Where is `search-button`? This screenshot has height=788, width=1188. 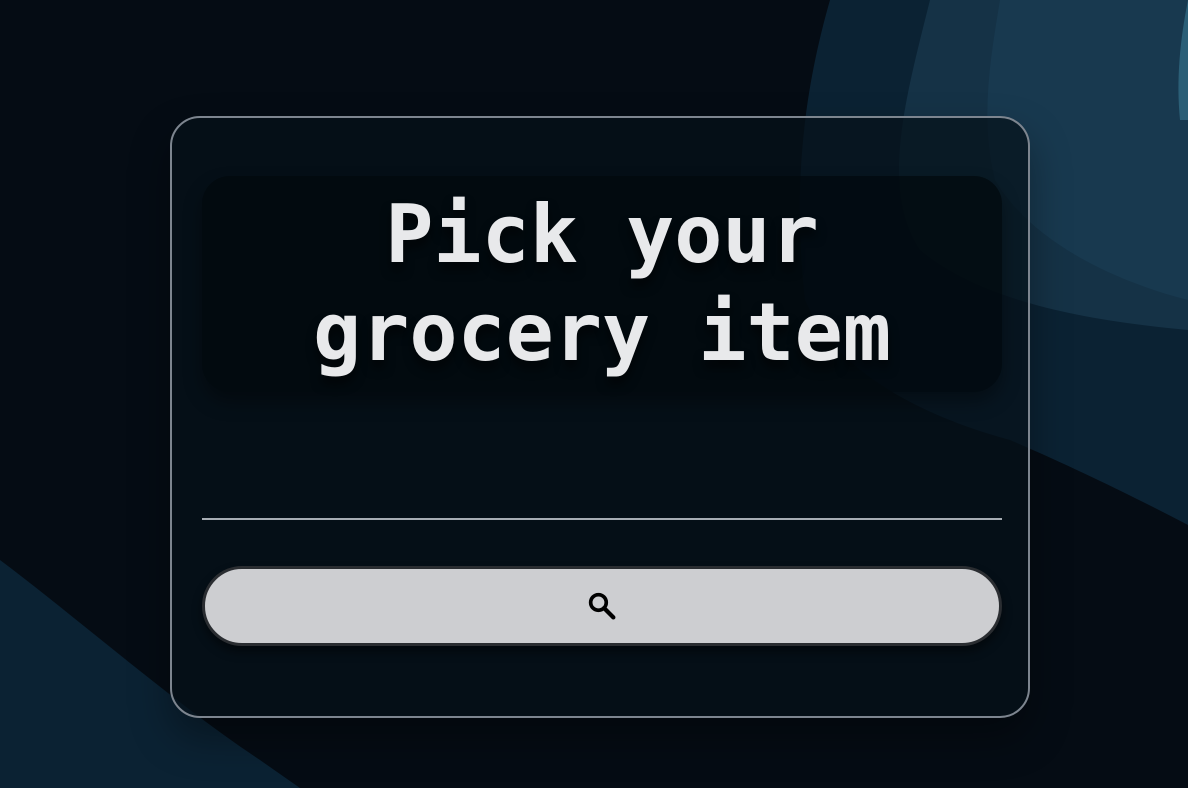 search-button is located at coordinates (602, 606).